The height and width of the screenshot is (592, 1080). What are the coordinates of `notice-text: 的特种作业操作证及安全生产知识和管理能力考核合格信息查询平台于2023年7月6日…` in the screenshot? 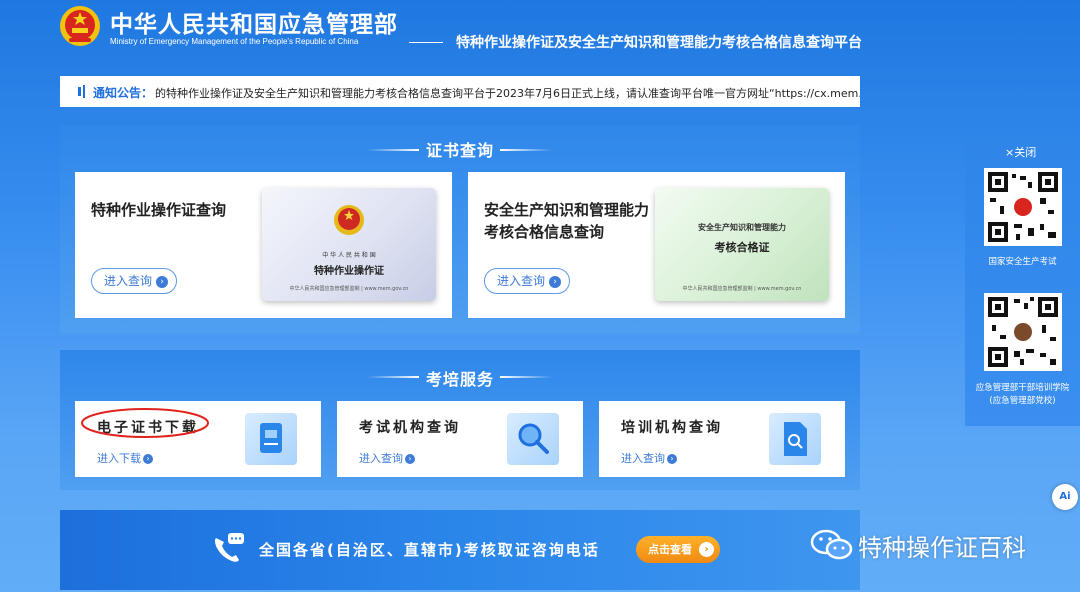 It's located at (507, 93).